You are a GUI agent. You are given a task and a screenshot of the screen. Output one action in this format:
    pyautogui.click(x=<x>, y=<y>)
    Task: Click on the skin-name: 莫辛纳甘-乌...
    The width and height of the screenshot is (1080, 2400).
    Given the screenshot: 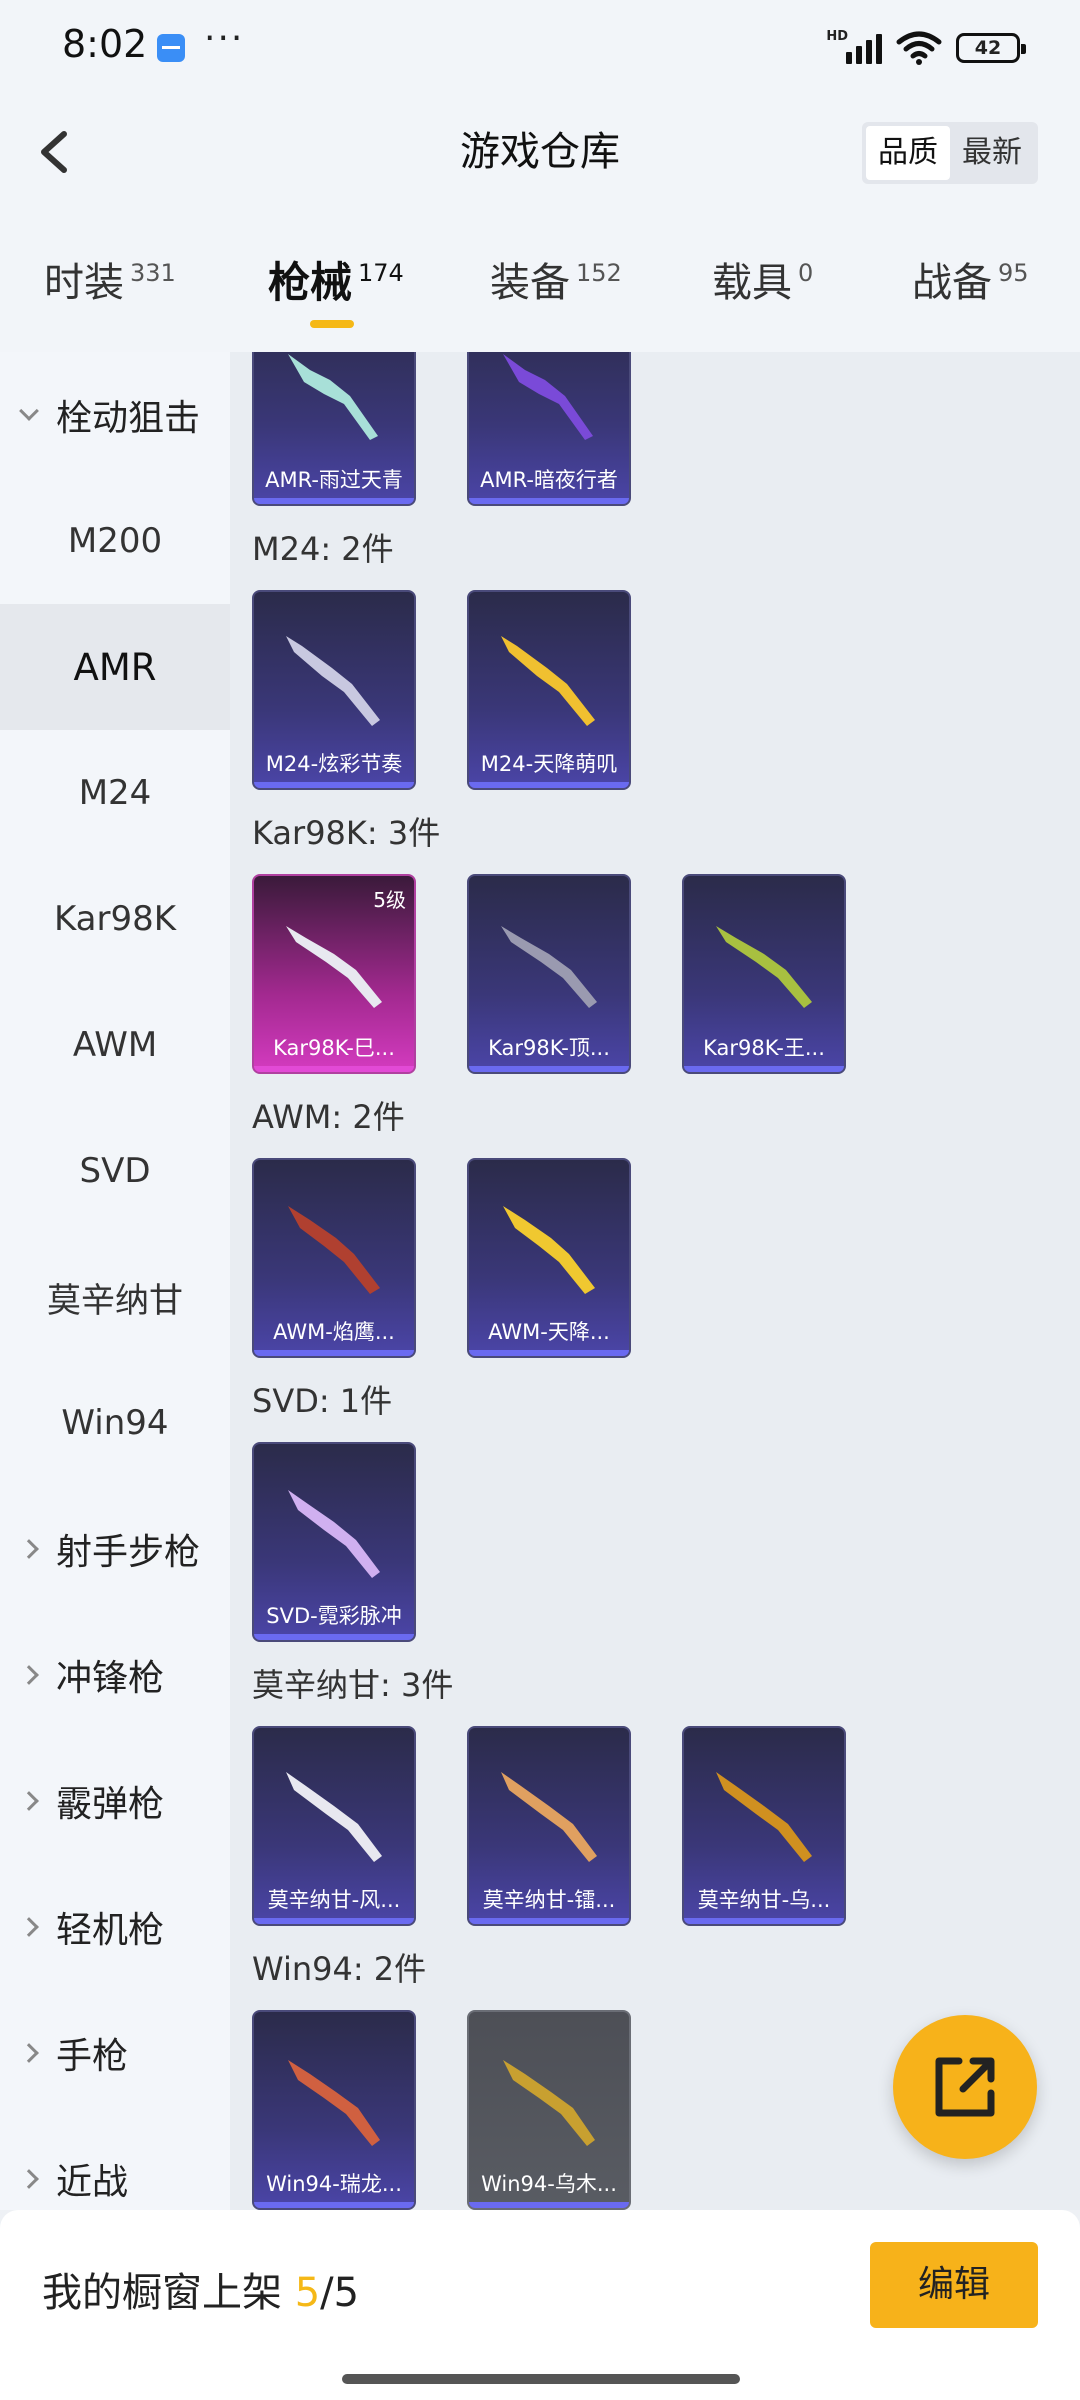 What is the action you would take?
    pyautogui.click(x=764, y=1900)
    